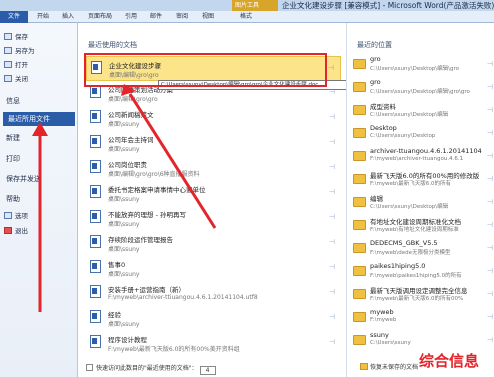 The width and height of the screenshot is (494, 377). Describe the element at coordinates (169, 156) in the screenshot. I see `arrow-to-highlighted-doc` at that location.